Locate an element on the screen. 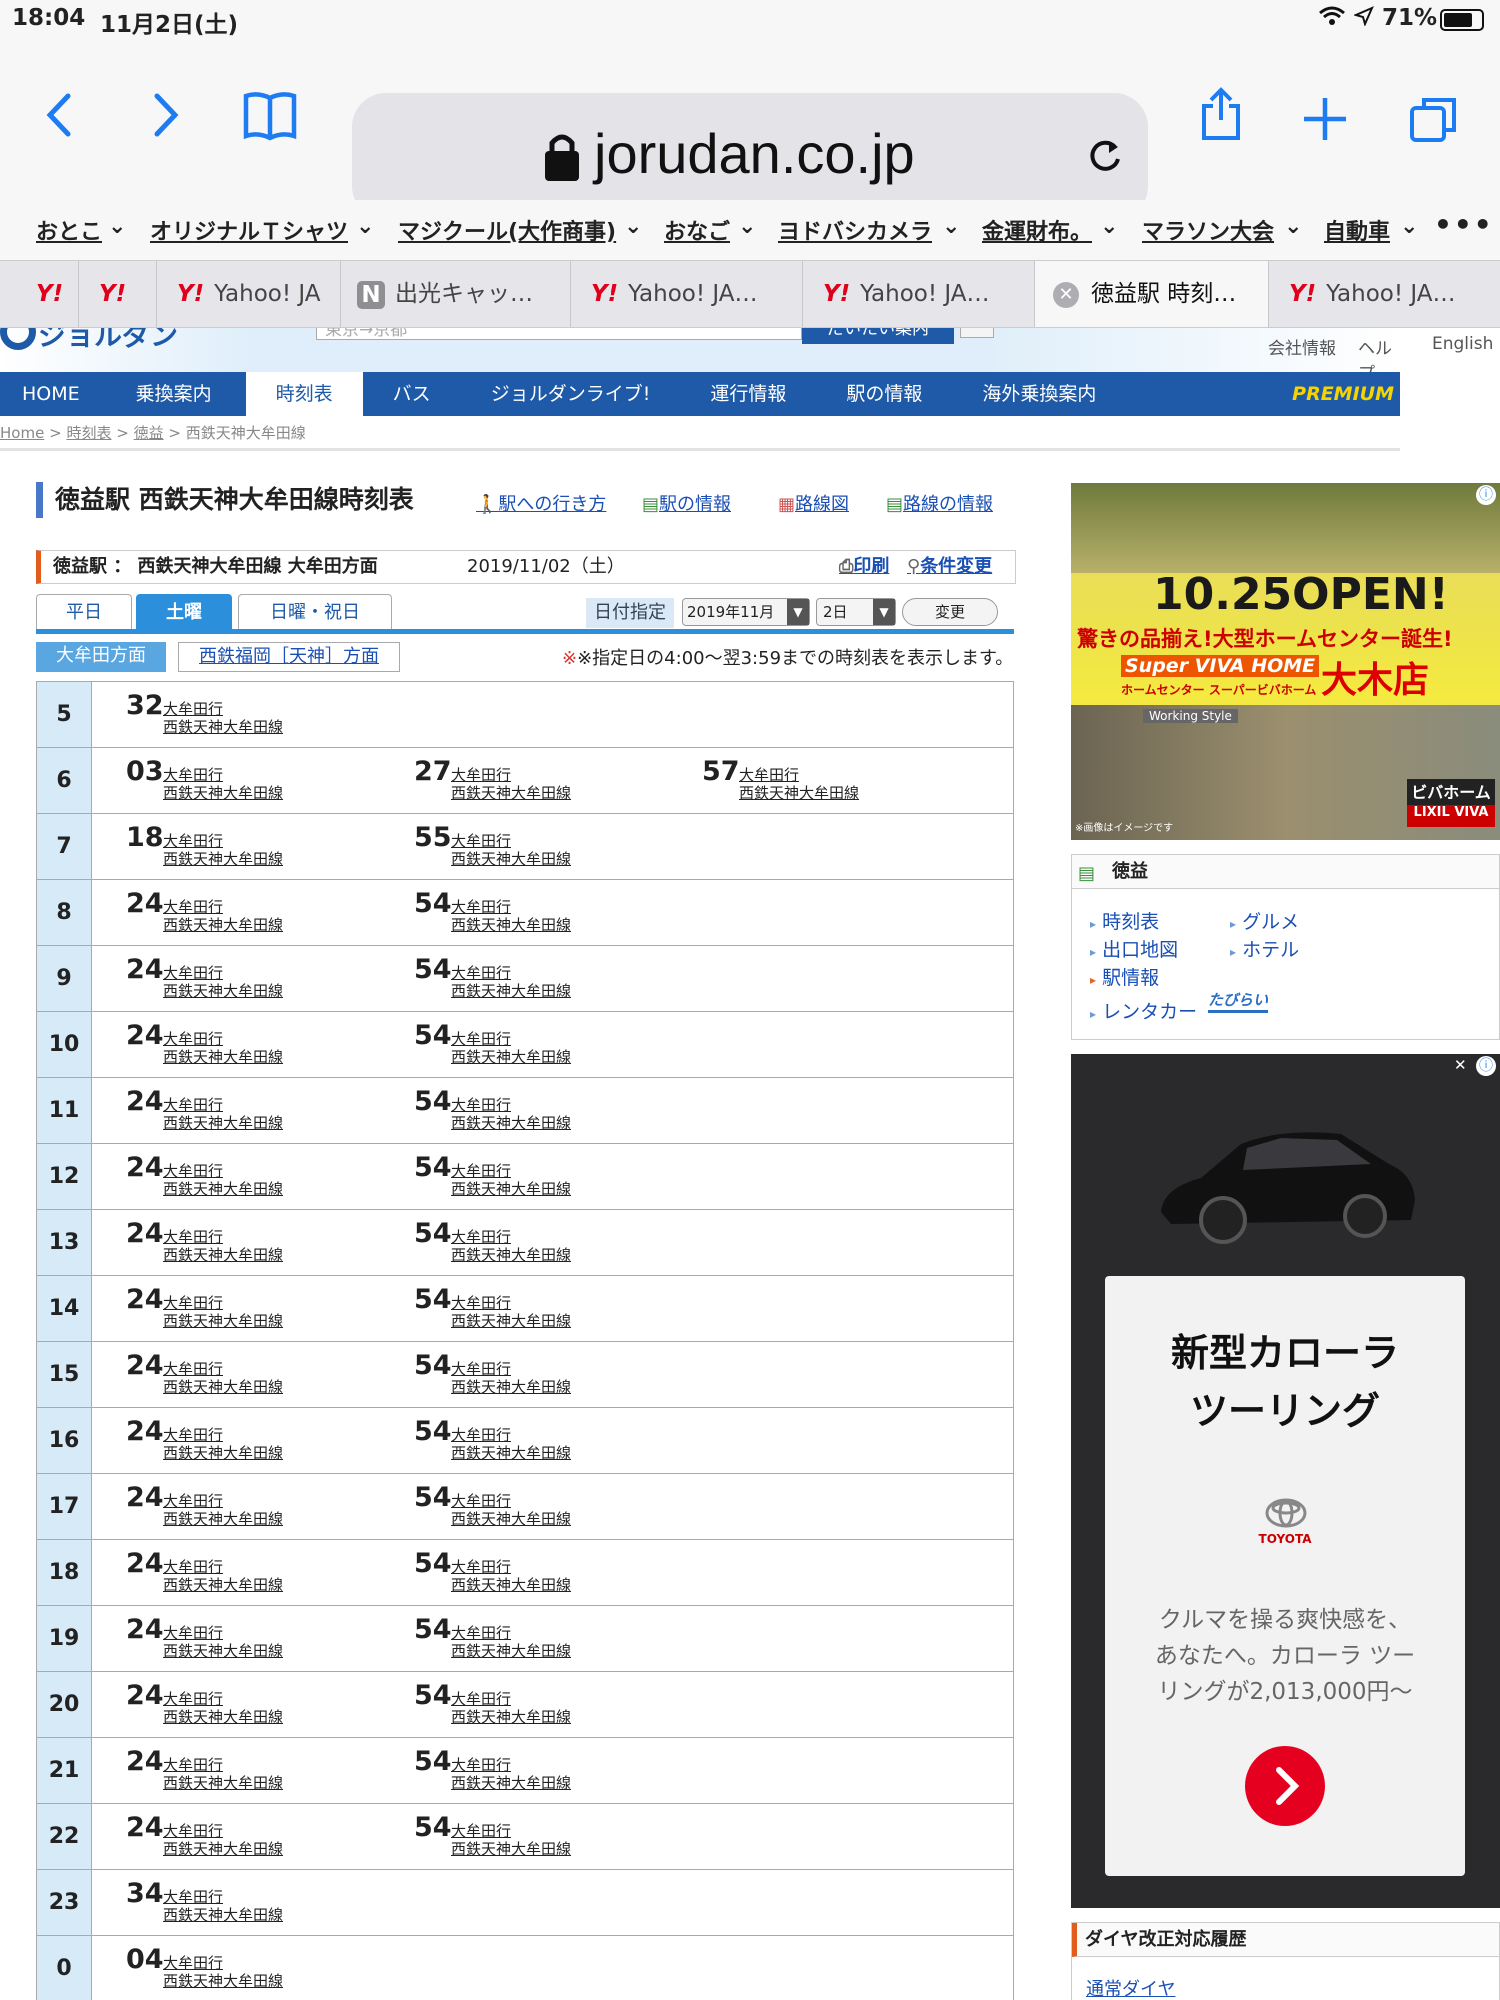  link-station-info: ▸ 駅情報 is located at coordinates (1124, 976).